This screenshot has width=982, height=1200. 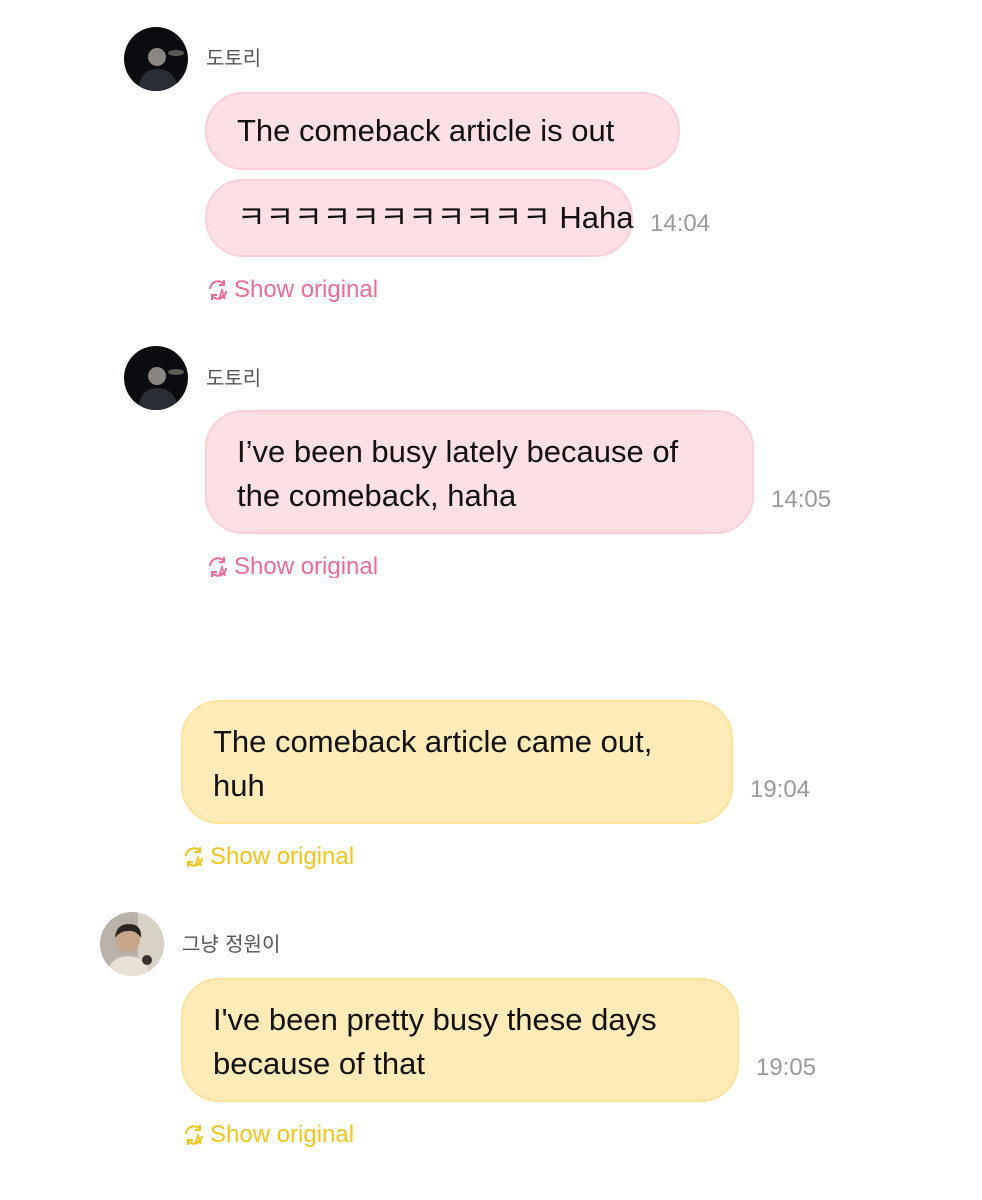 I want to click on timestamp: 14:05, so click(x=801, y=499).